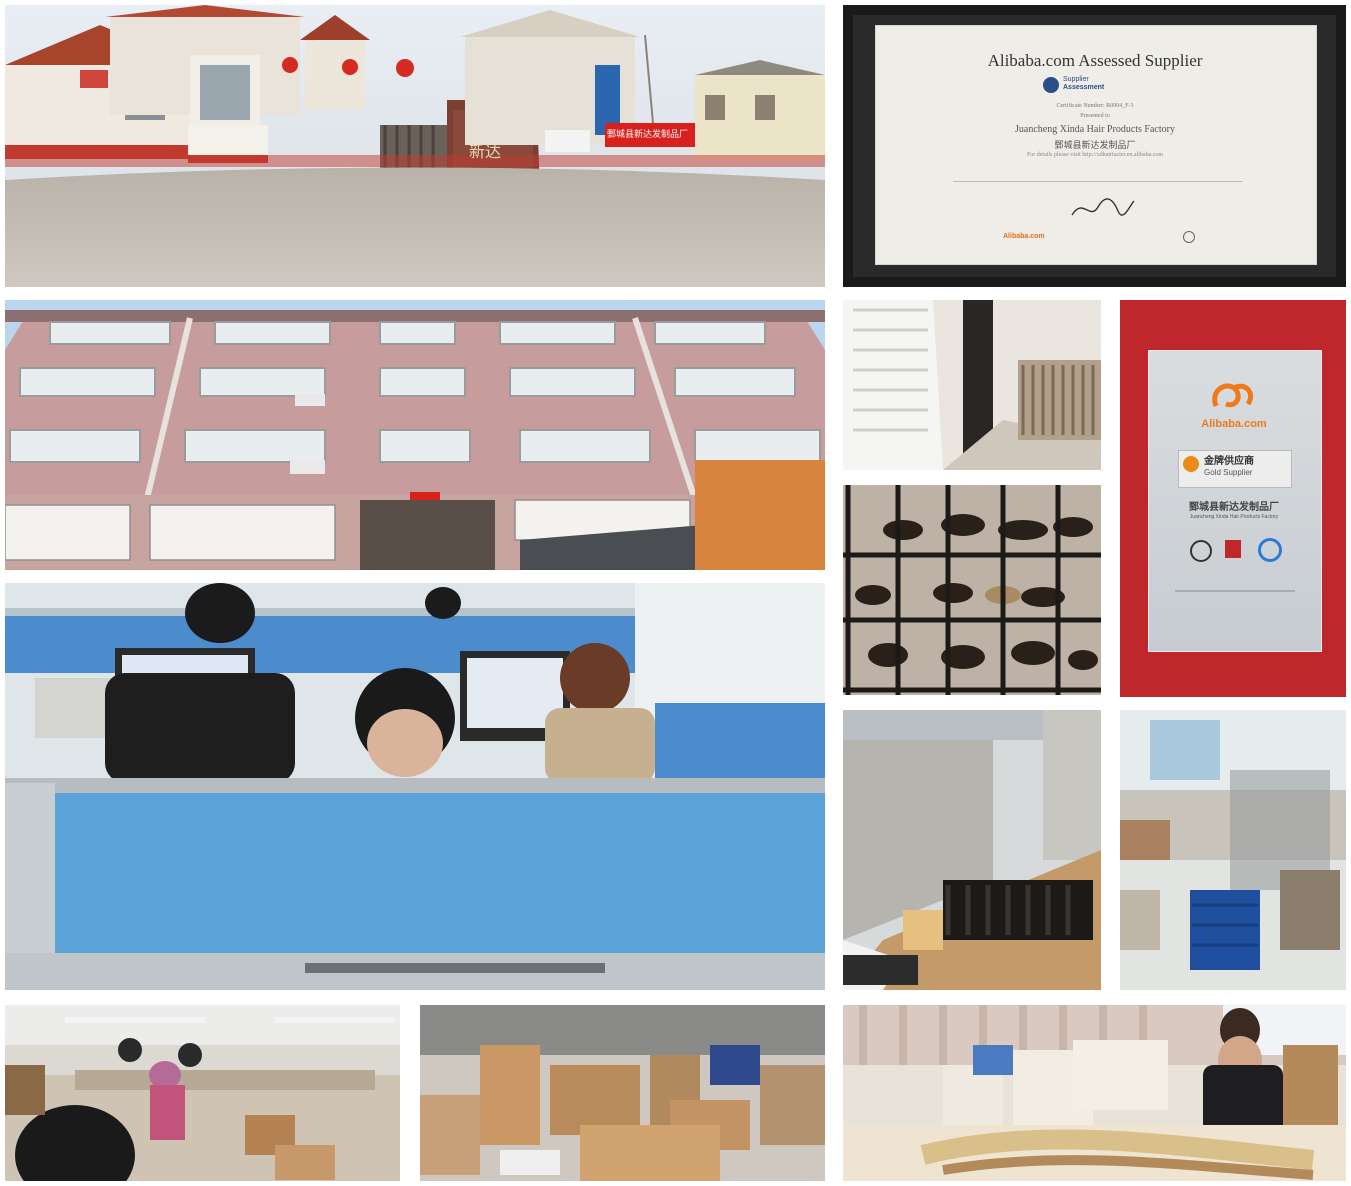 This screenshot has height=1186, width=1351. What do you see at coordinates (1229, 461) in the screenshot?
I see `plaque-member-cn: 金牌供应商` at bounding box center [1229, 461].